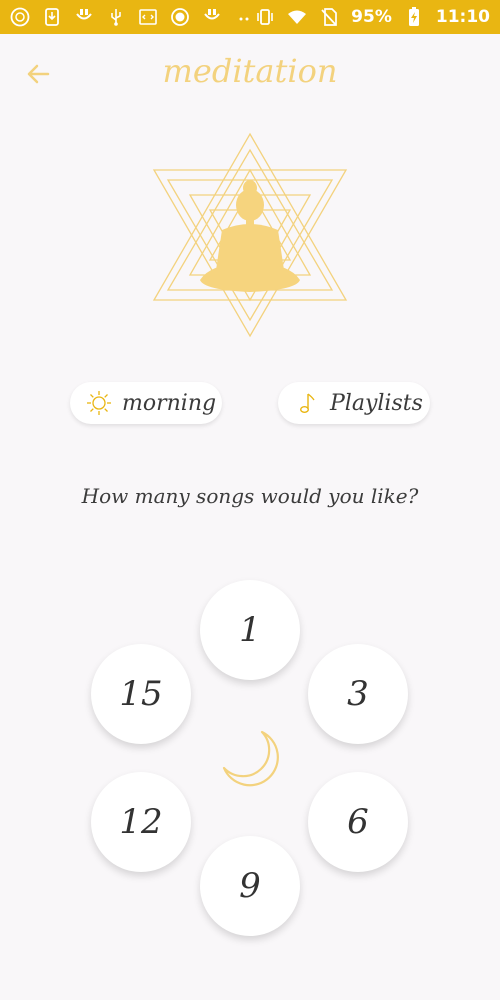 The width and height of the screenshot is (500, 1000). I want to click on status-bar-left, so click(132, 17).